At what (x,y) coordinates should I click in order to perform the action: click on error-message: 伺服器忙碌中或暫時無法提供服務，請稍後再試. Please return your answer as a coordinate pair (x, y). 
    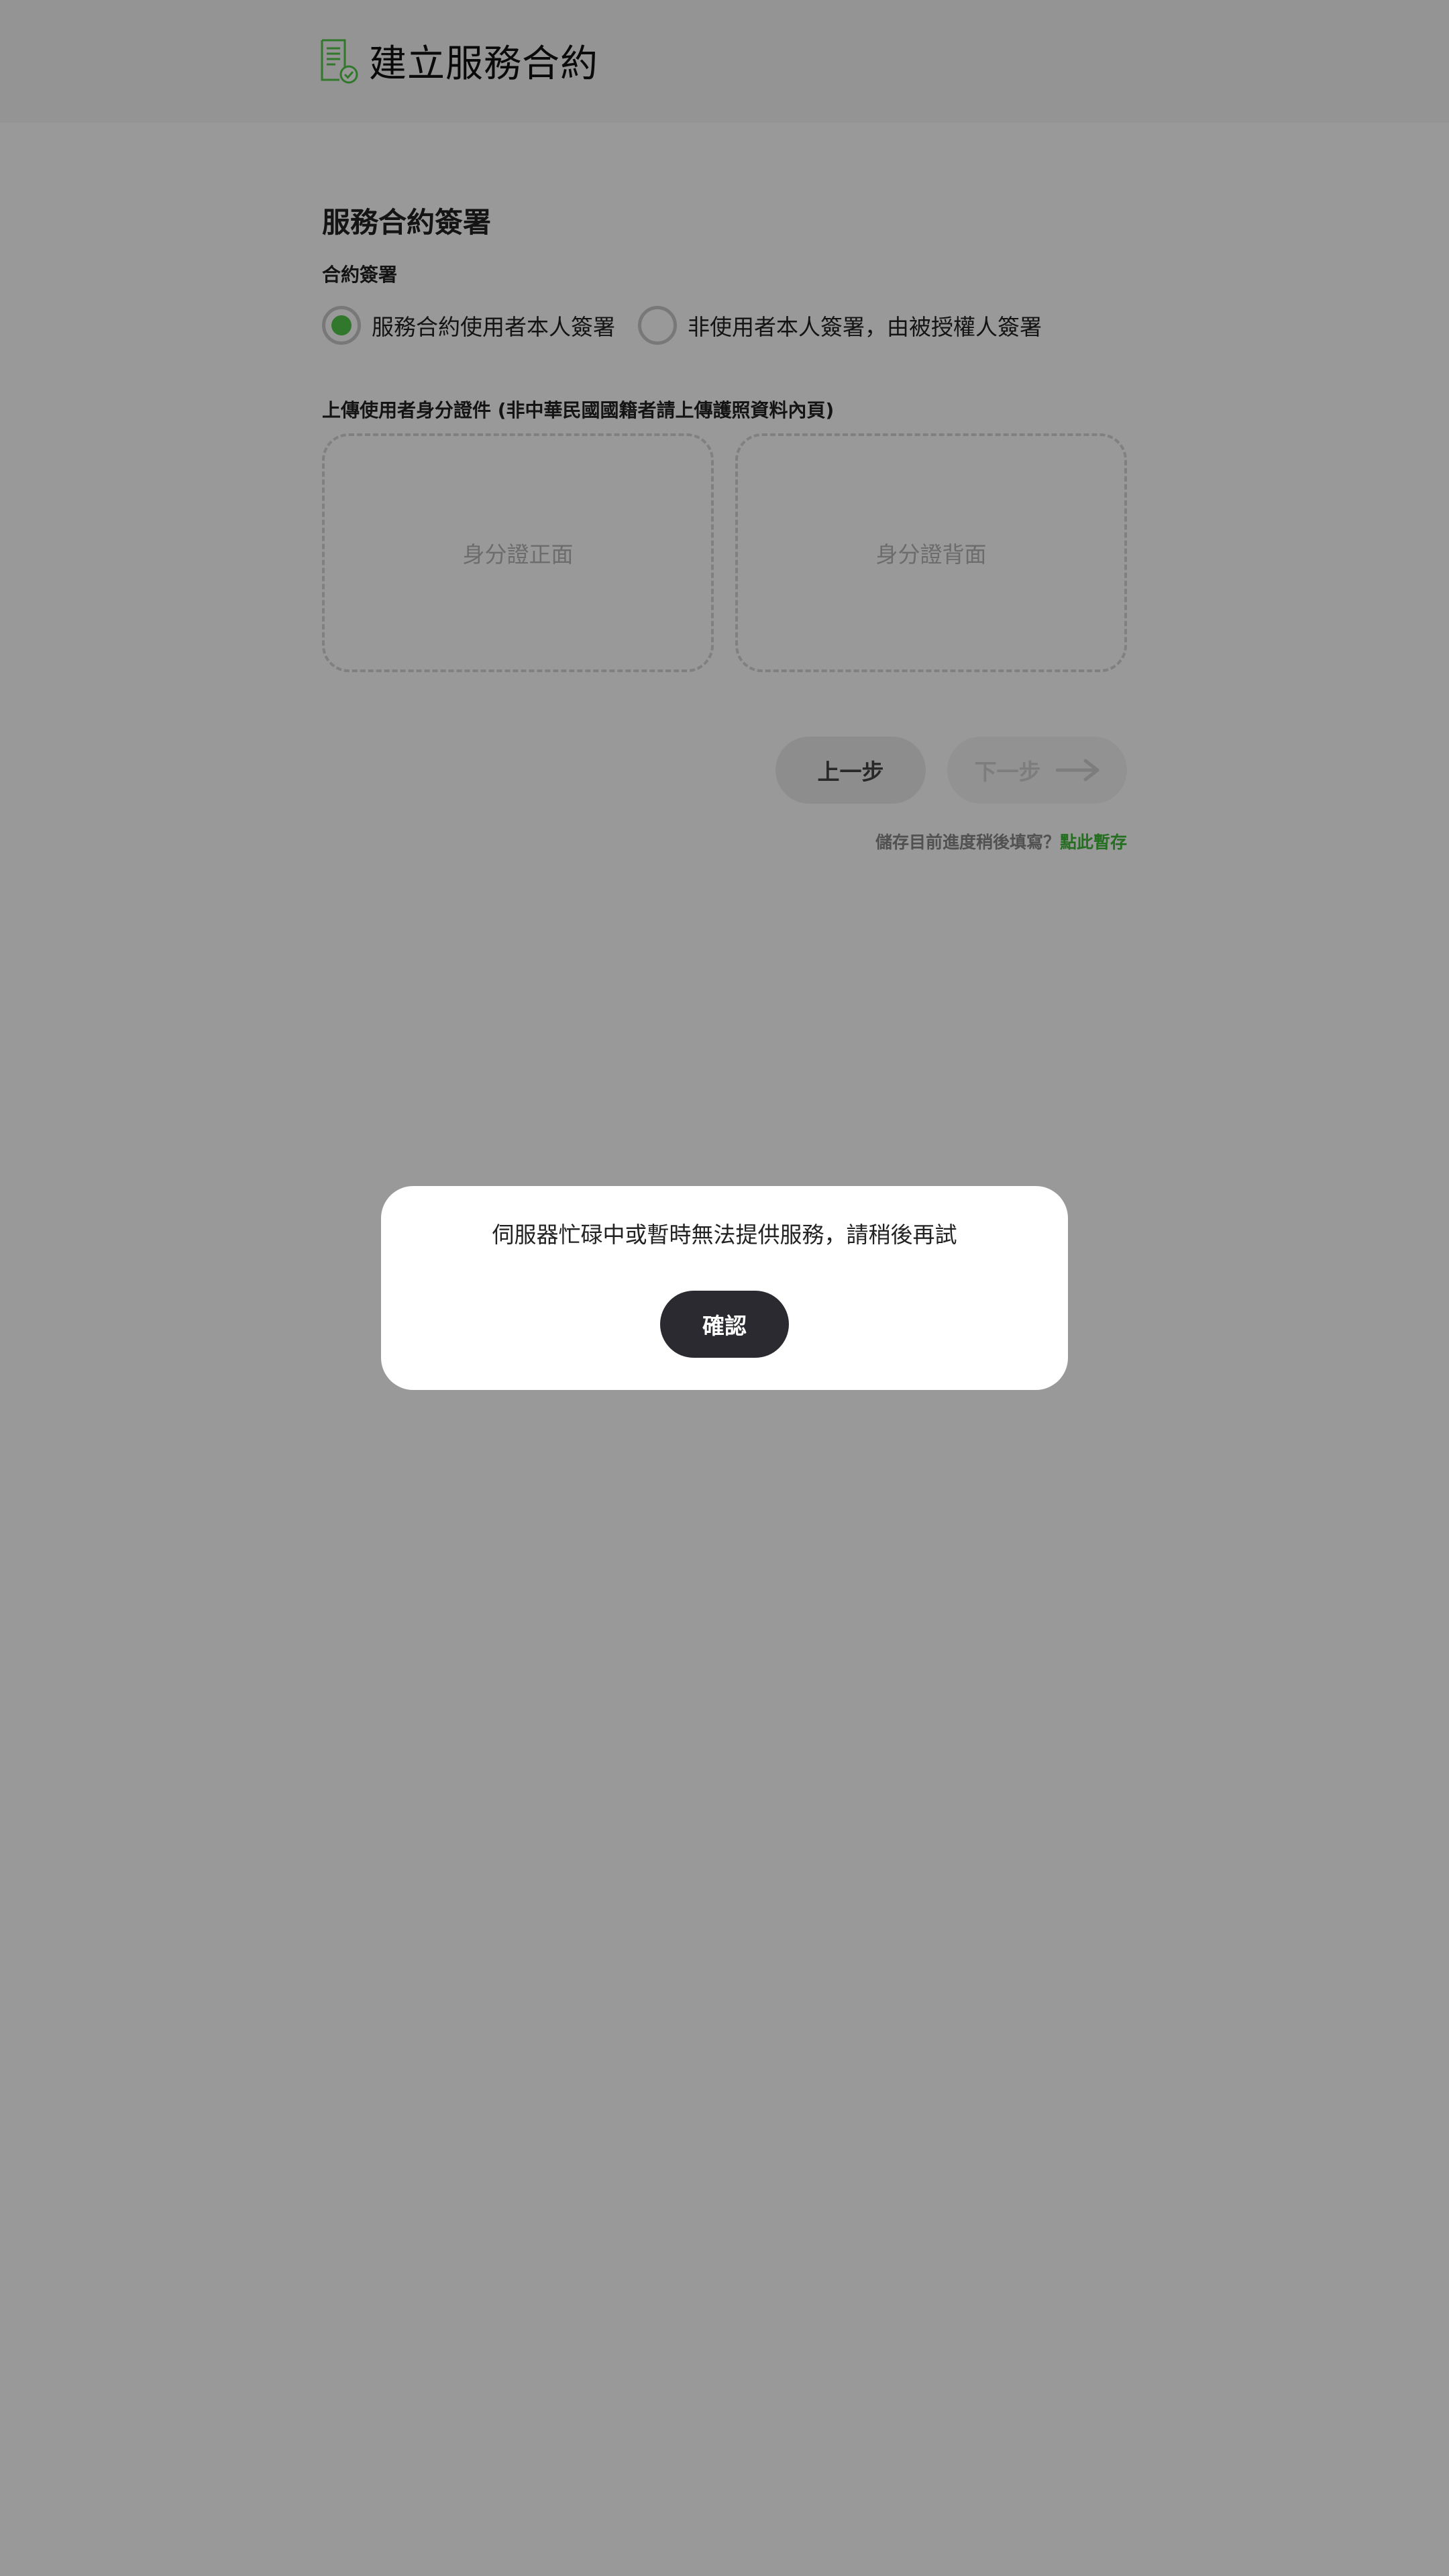
    Looking at the image, I should click on (724, 1235).